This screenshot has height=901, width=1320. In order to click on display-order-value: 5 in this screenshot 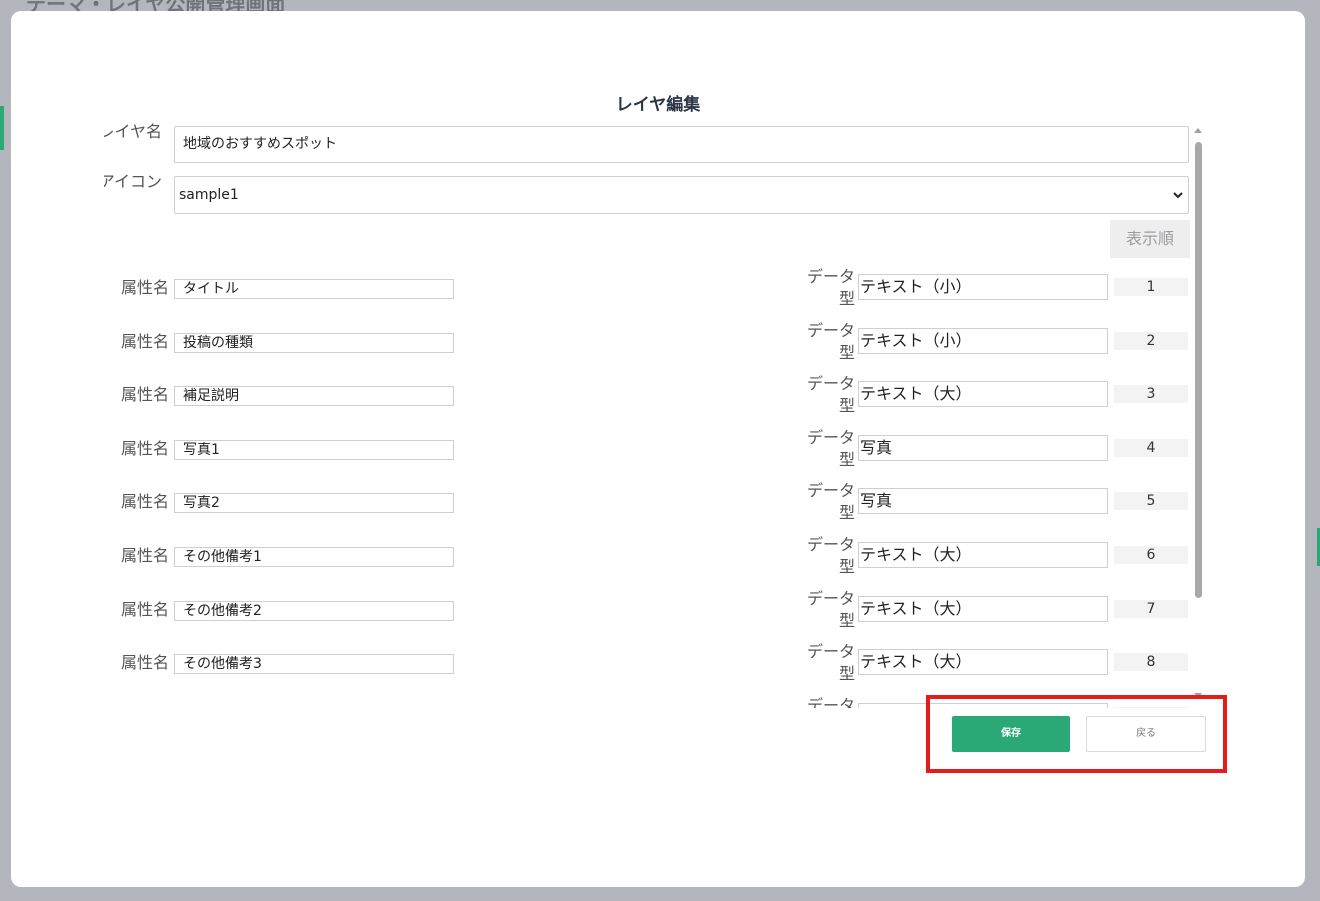, I will do `click(1151, 501)`.